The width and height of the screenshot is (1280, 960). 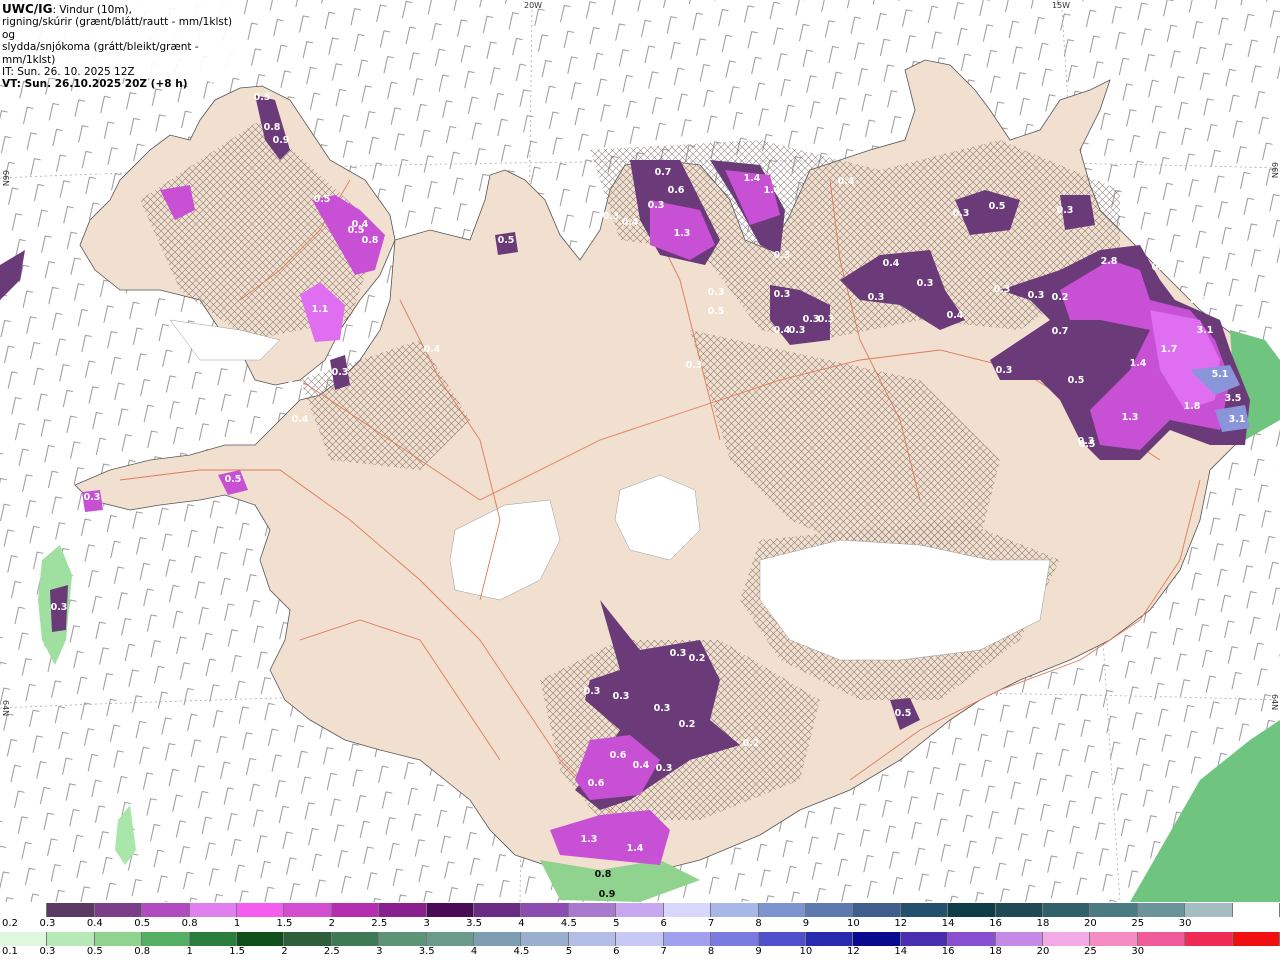 What do you see at coordinates (379, 951) in the screenshot?
I see `scale-tick-label: 3` at bounding box center [379, 951].